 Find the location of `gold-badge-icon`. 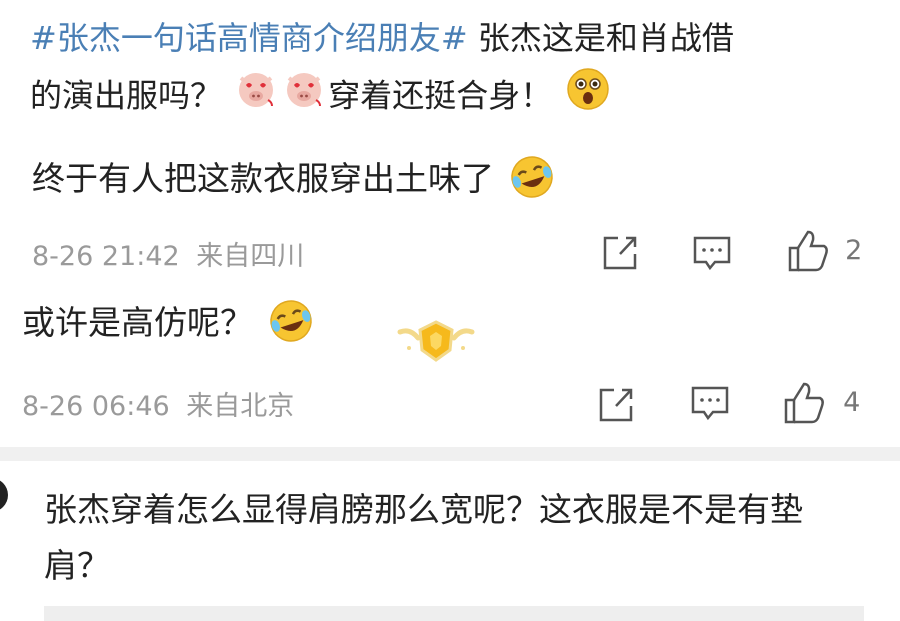

gold-badge-icon is located at coordinates (436, 343).